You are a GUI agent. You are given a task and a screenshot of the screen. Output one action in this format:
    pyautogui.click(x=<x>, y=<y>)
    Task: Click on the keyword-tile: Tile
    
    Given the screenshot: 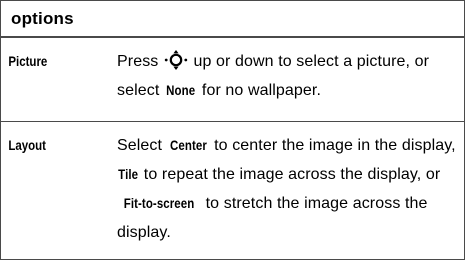 What is the action you would take?
    pyautogui.click(x=128, y=174)
    